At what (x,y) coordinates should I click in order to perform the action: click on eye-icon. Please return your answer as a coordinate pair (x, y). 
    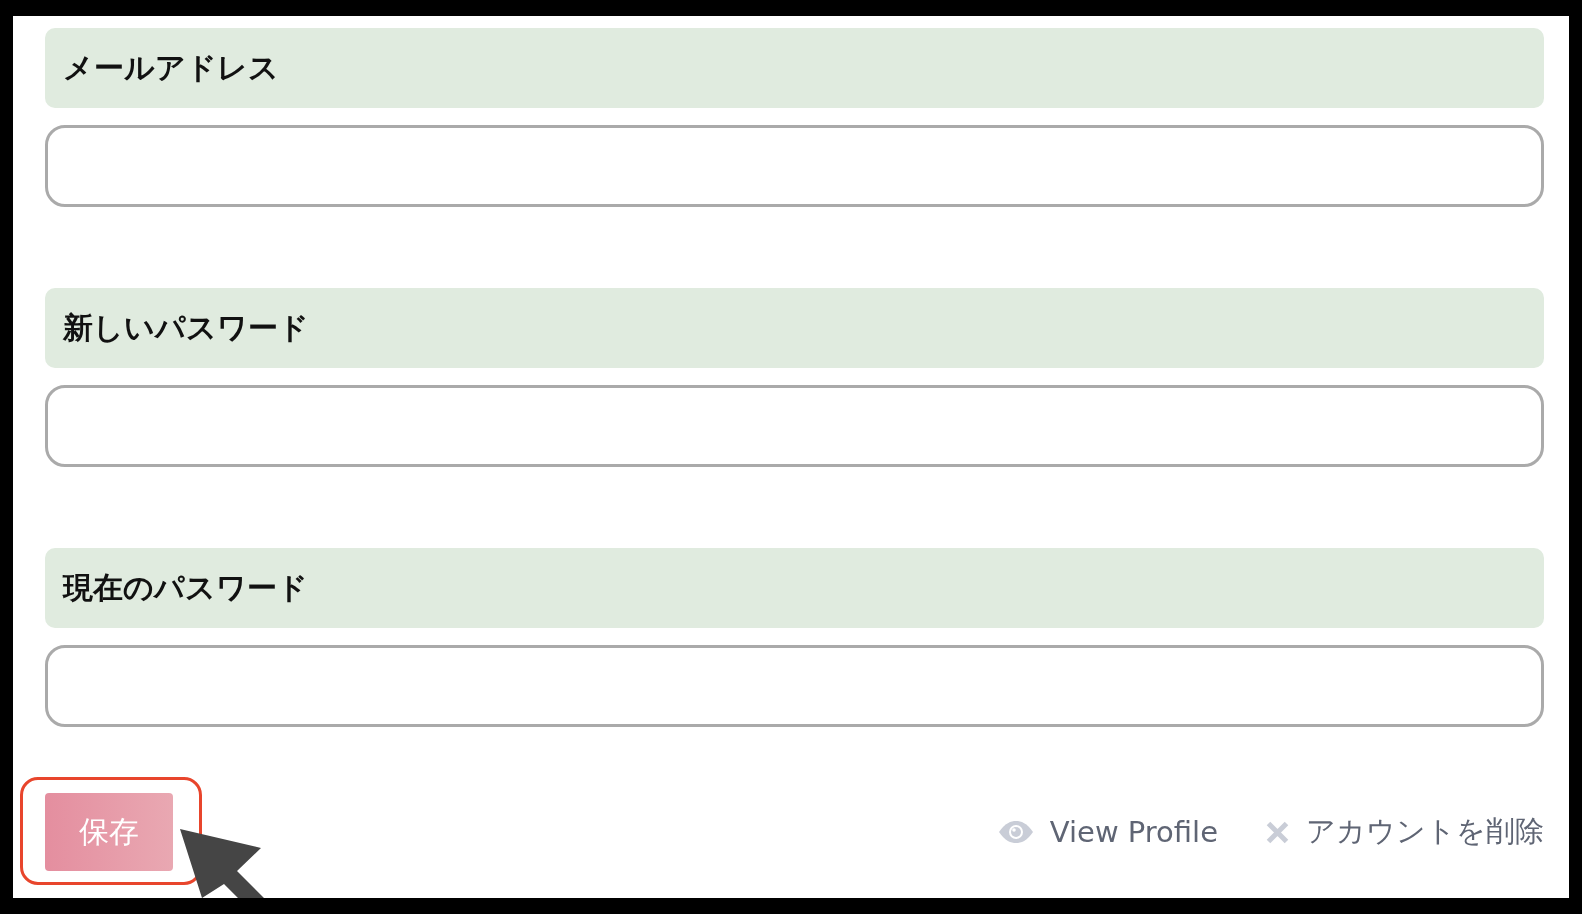
    Looking at the image, I should click on (1015, 832).